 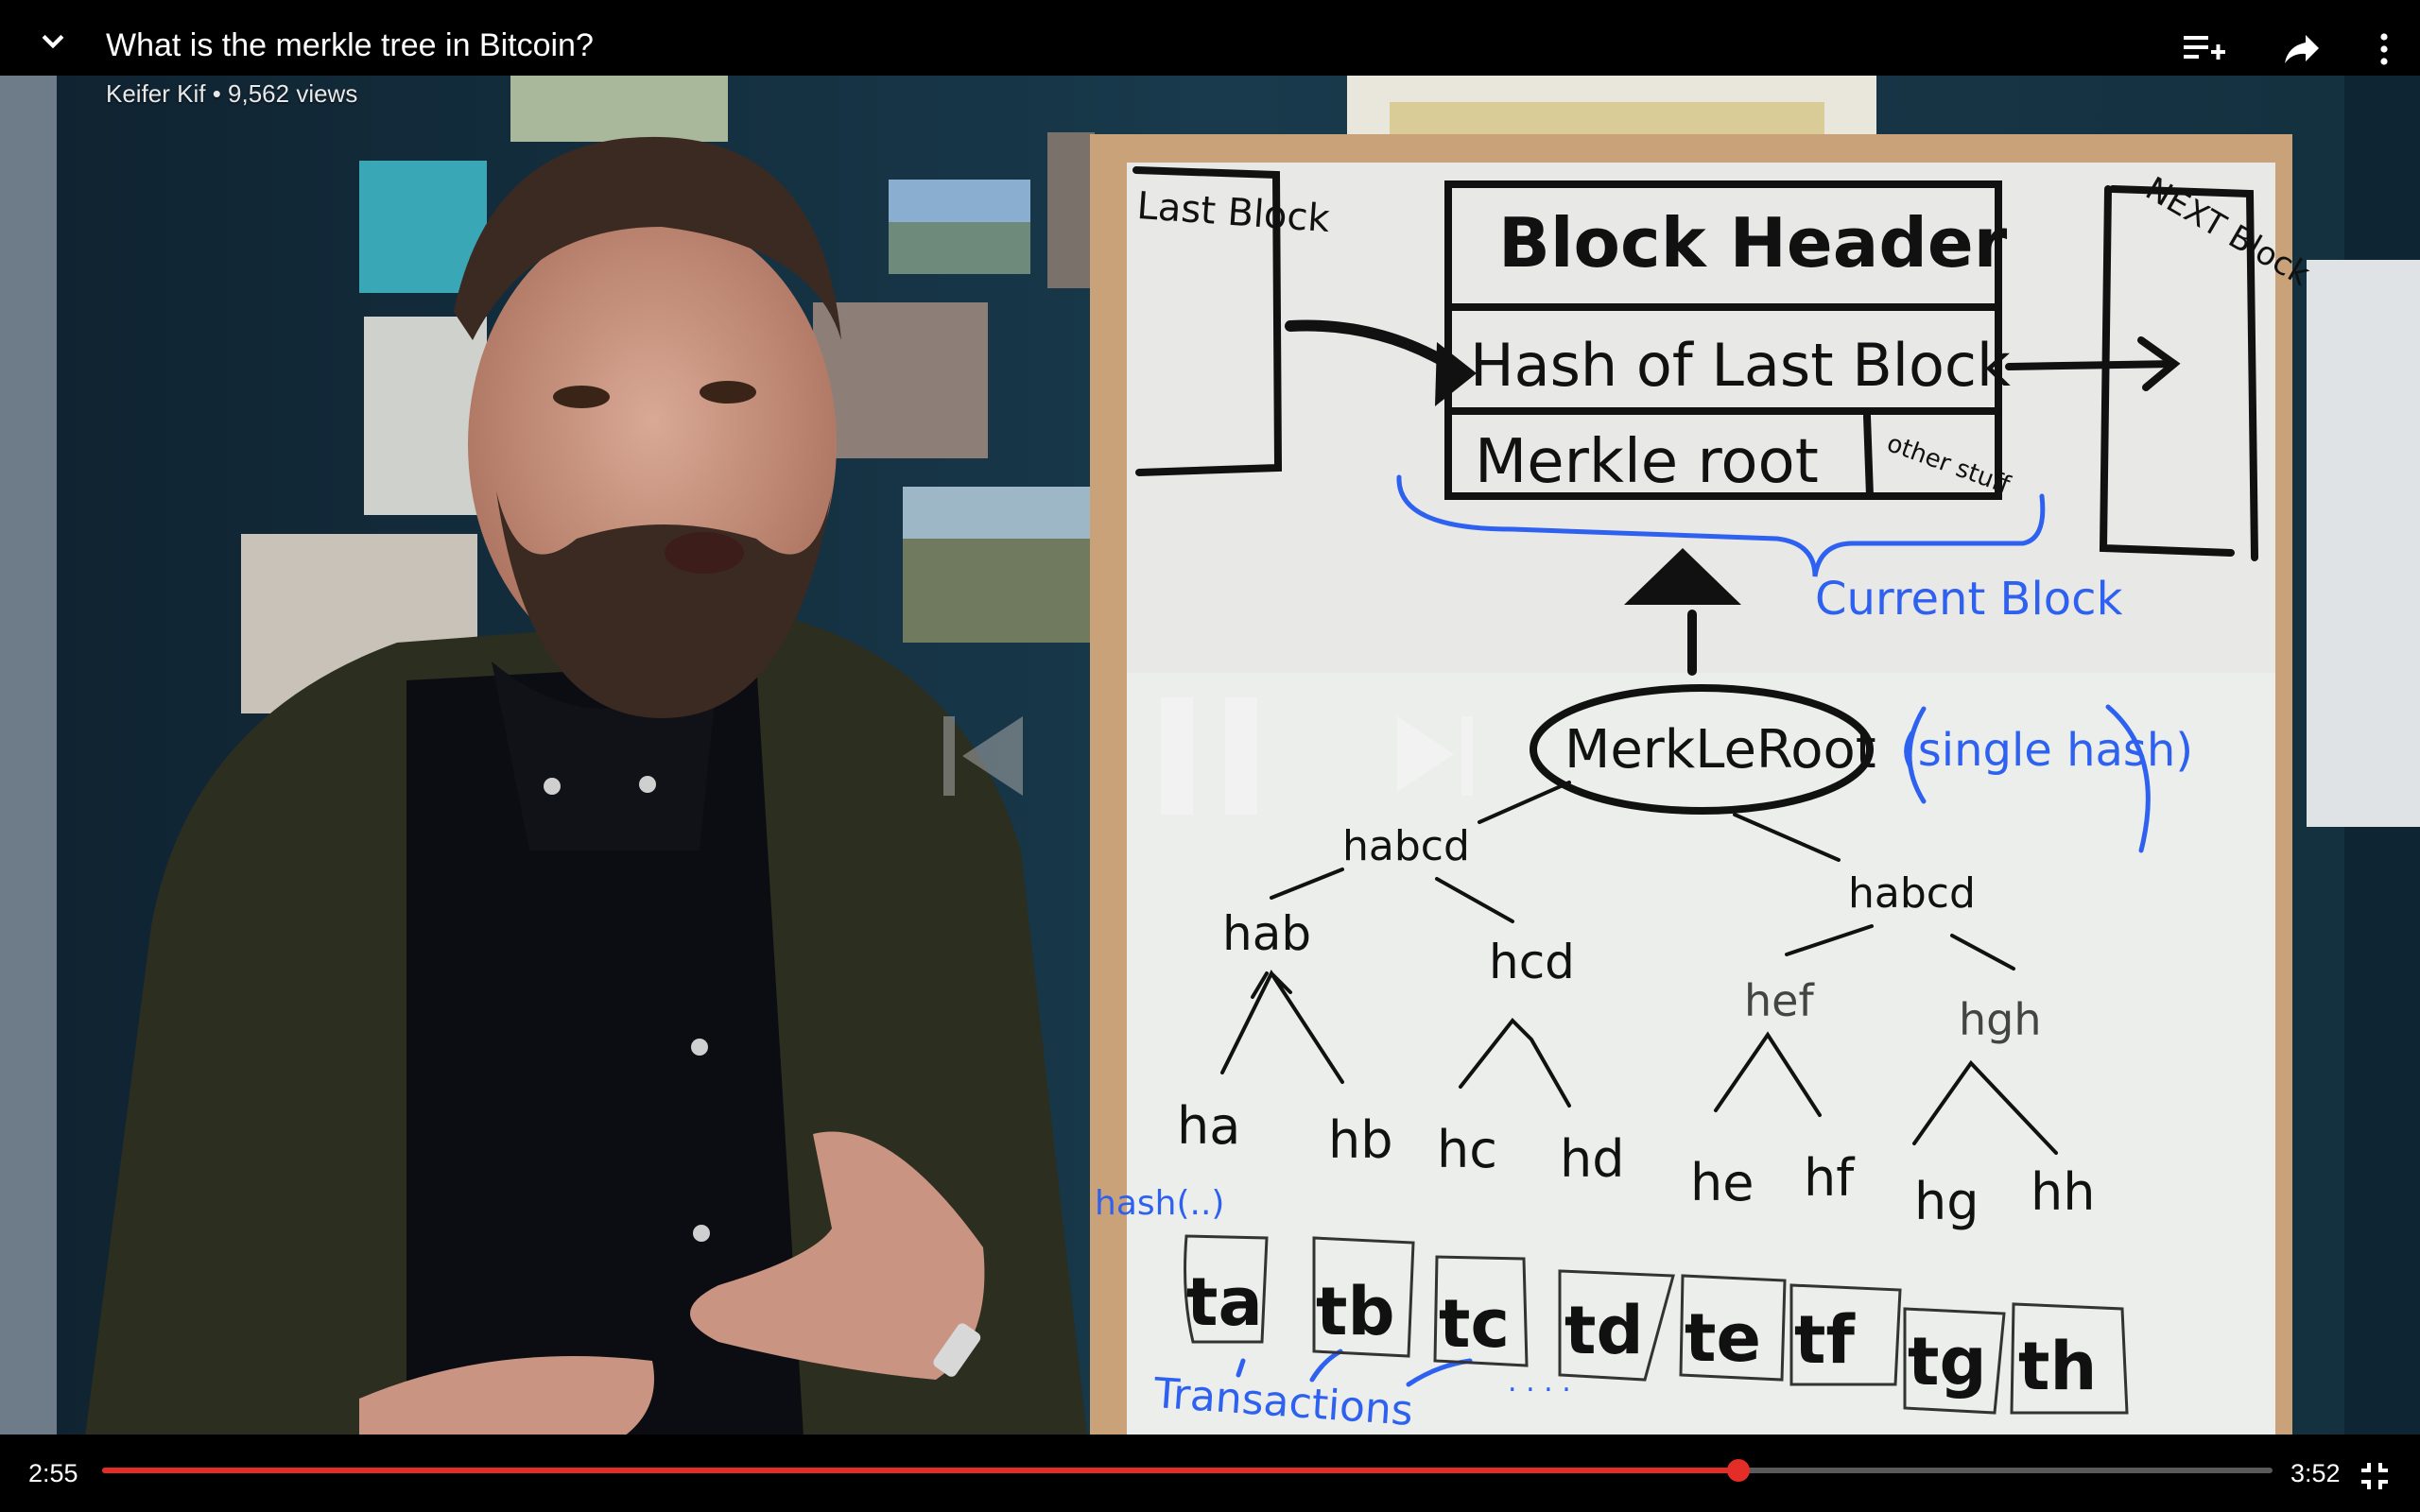 I want to click on exit-fullscreen-button, so click(x=2374, y=1476).